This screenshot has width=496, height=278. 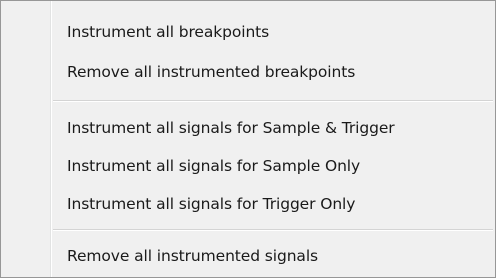 What do you see at coordinates (211, 204) in the screenshot?
I see `menu-item-label: Instrument all signals for Trigger Only` at bounding box center [211, 204].